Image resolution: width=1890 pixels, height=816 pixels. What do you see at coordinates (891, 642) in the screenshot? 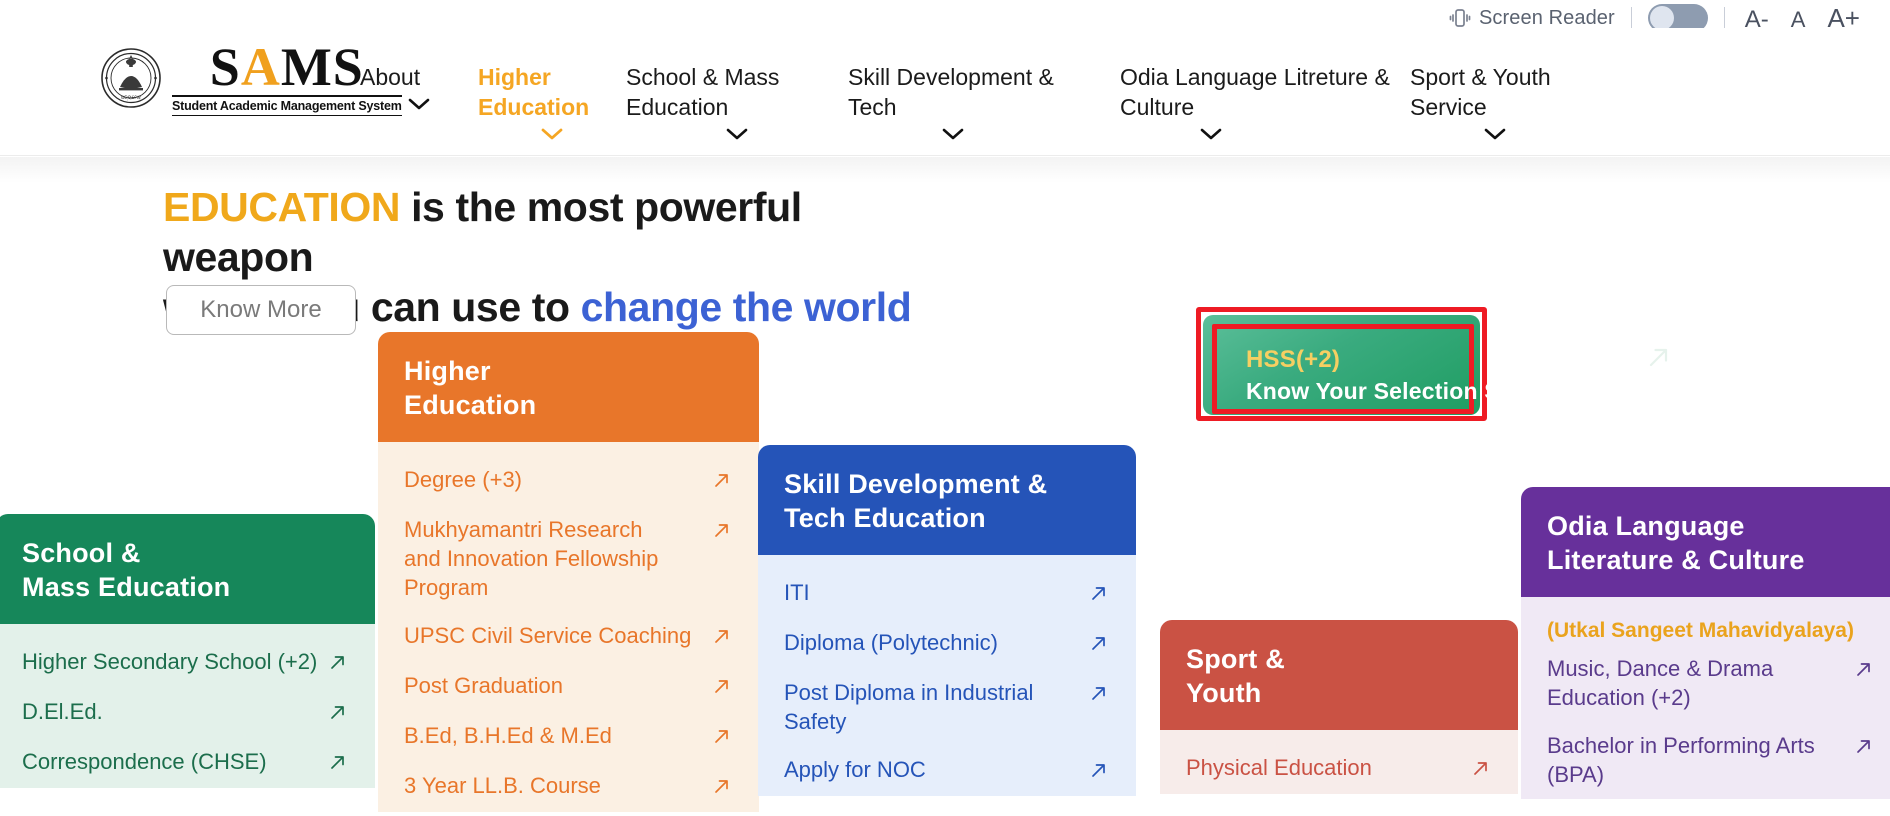
I see `card-link-label: Diploma (Polytechnic)` at bounding box center [891, 642].